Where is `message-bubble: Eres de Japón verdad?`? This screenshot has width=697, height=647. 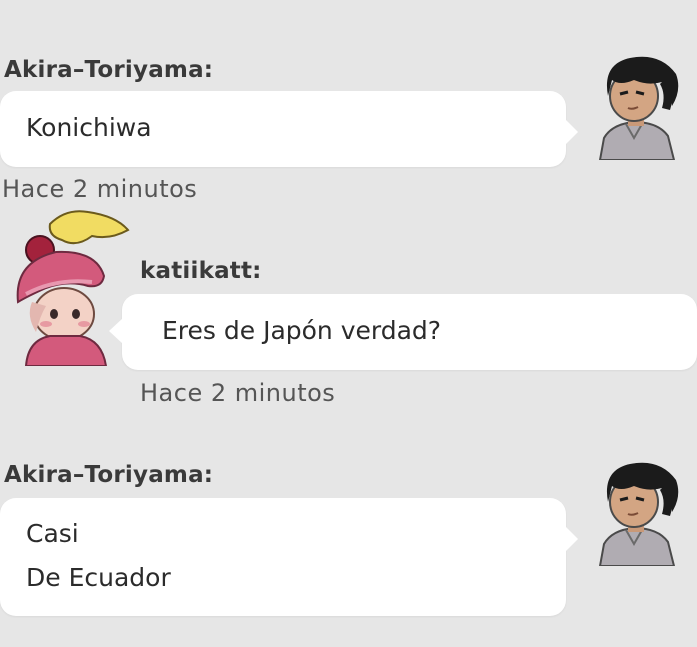 message-bubble: Eres de Japón verdad? is located at coordinates (403, 332).